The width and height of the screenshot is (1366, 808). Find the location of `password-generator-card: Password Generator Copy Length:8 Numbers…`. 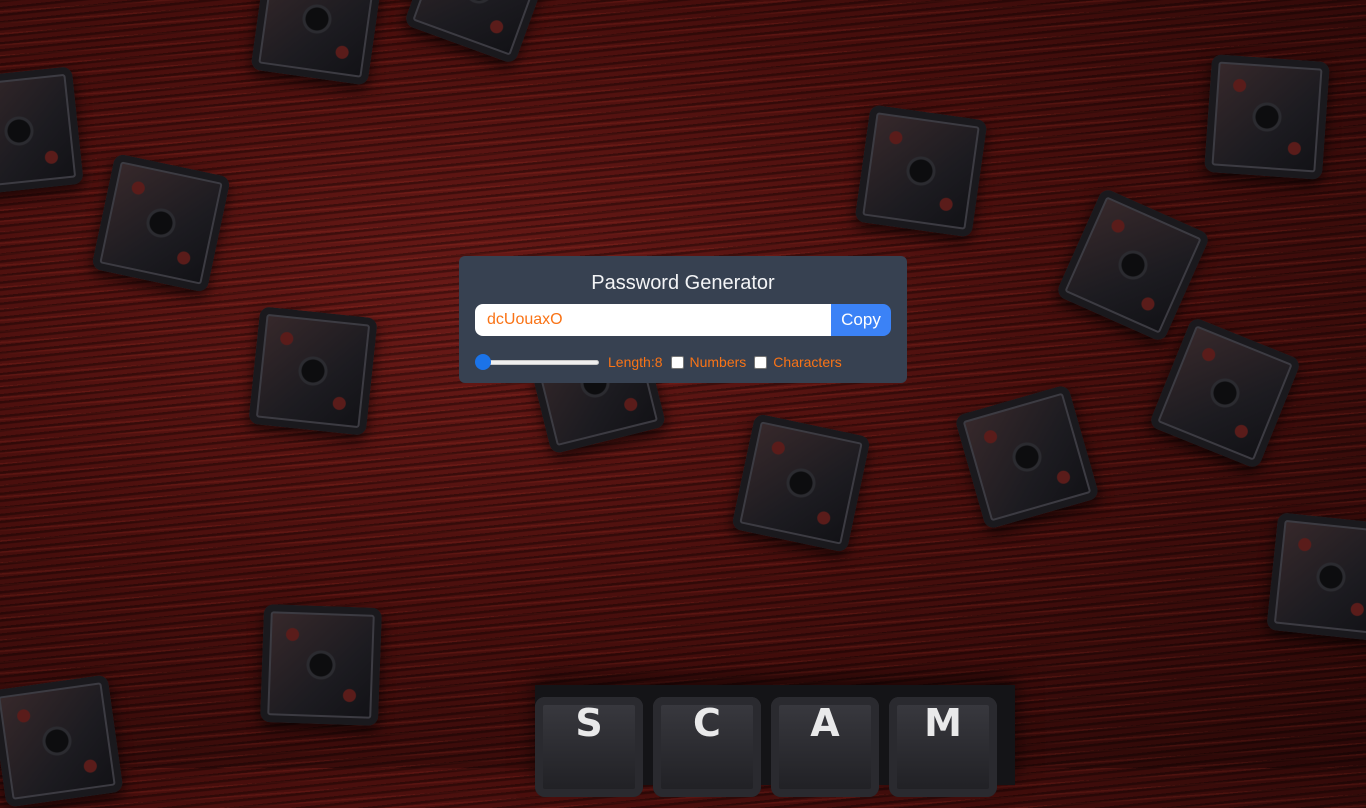

password-generator-card: Password Generator Copy Length:8 Numbers… is located at coordinates (683, 319).